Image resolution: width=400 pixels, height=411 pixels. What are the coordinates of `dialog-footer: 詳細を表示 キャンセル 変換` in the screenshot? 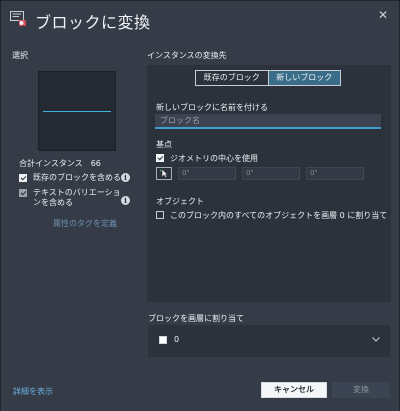 It's located at (200, 391).